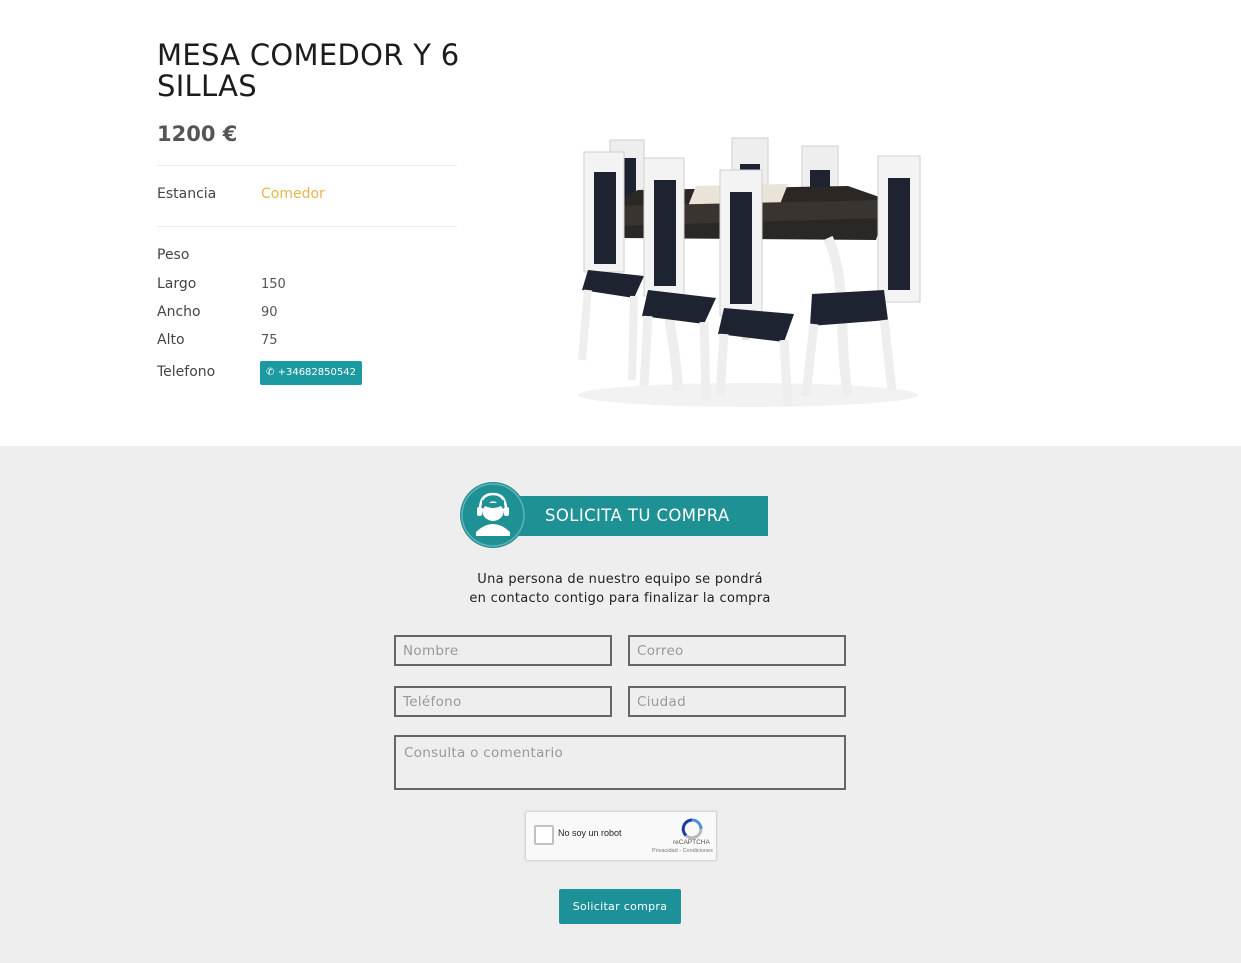 The height and width of the screenshot is (963, 1241). What do you see at coordinates (177, 284) in the screenshot?
I see `spec-label-length: Largo` at bounding box center [177, 284].